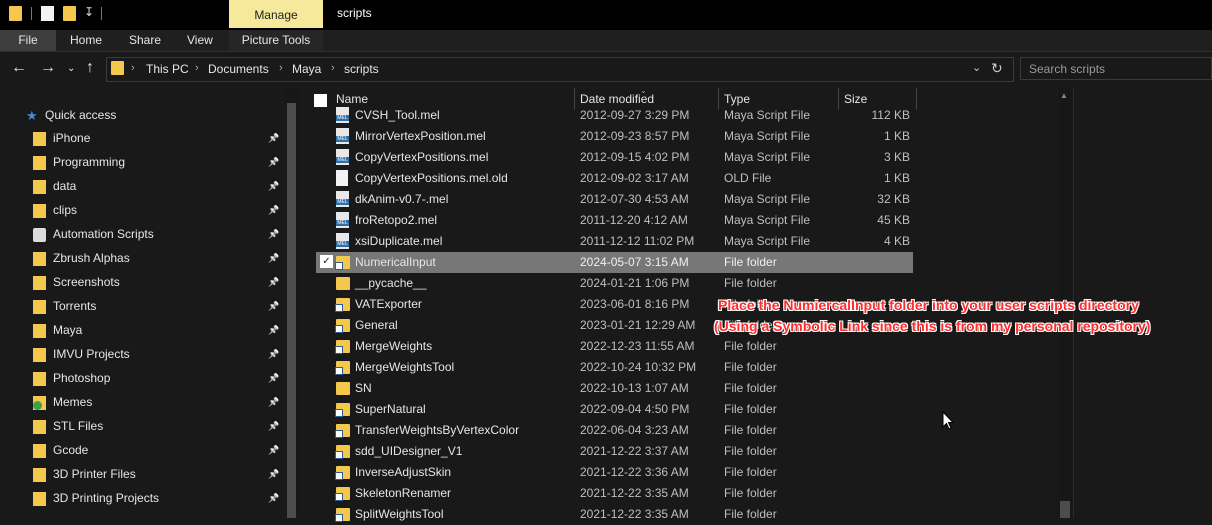 This screenshot has height=525, width=1212. What do you see at coordinates (141, 187) in the screenshot?
I see `sidebar-item: data 📌` at bounding box center [141, 187].